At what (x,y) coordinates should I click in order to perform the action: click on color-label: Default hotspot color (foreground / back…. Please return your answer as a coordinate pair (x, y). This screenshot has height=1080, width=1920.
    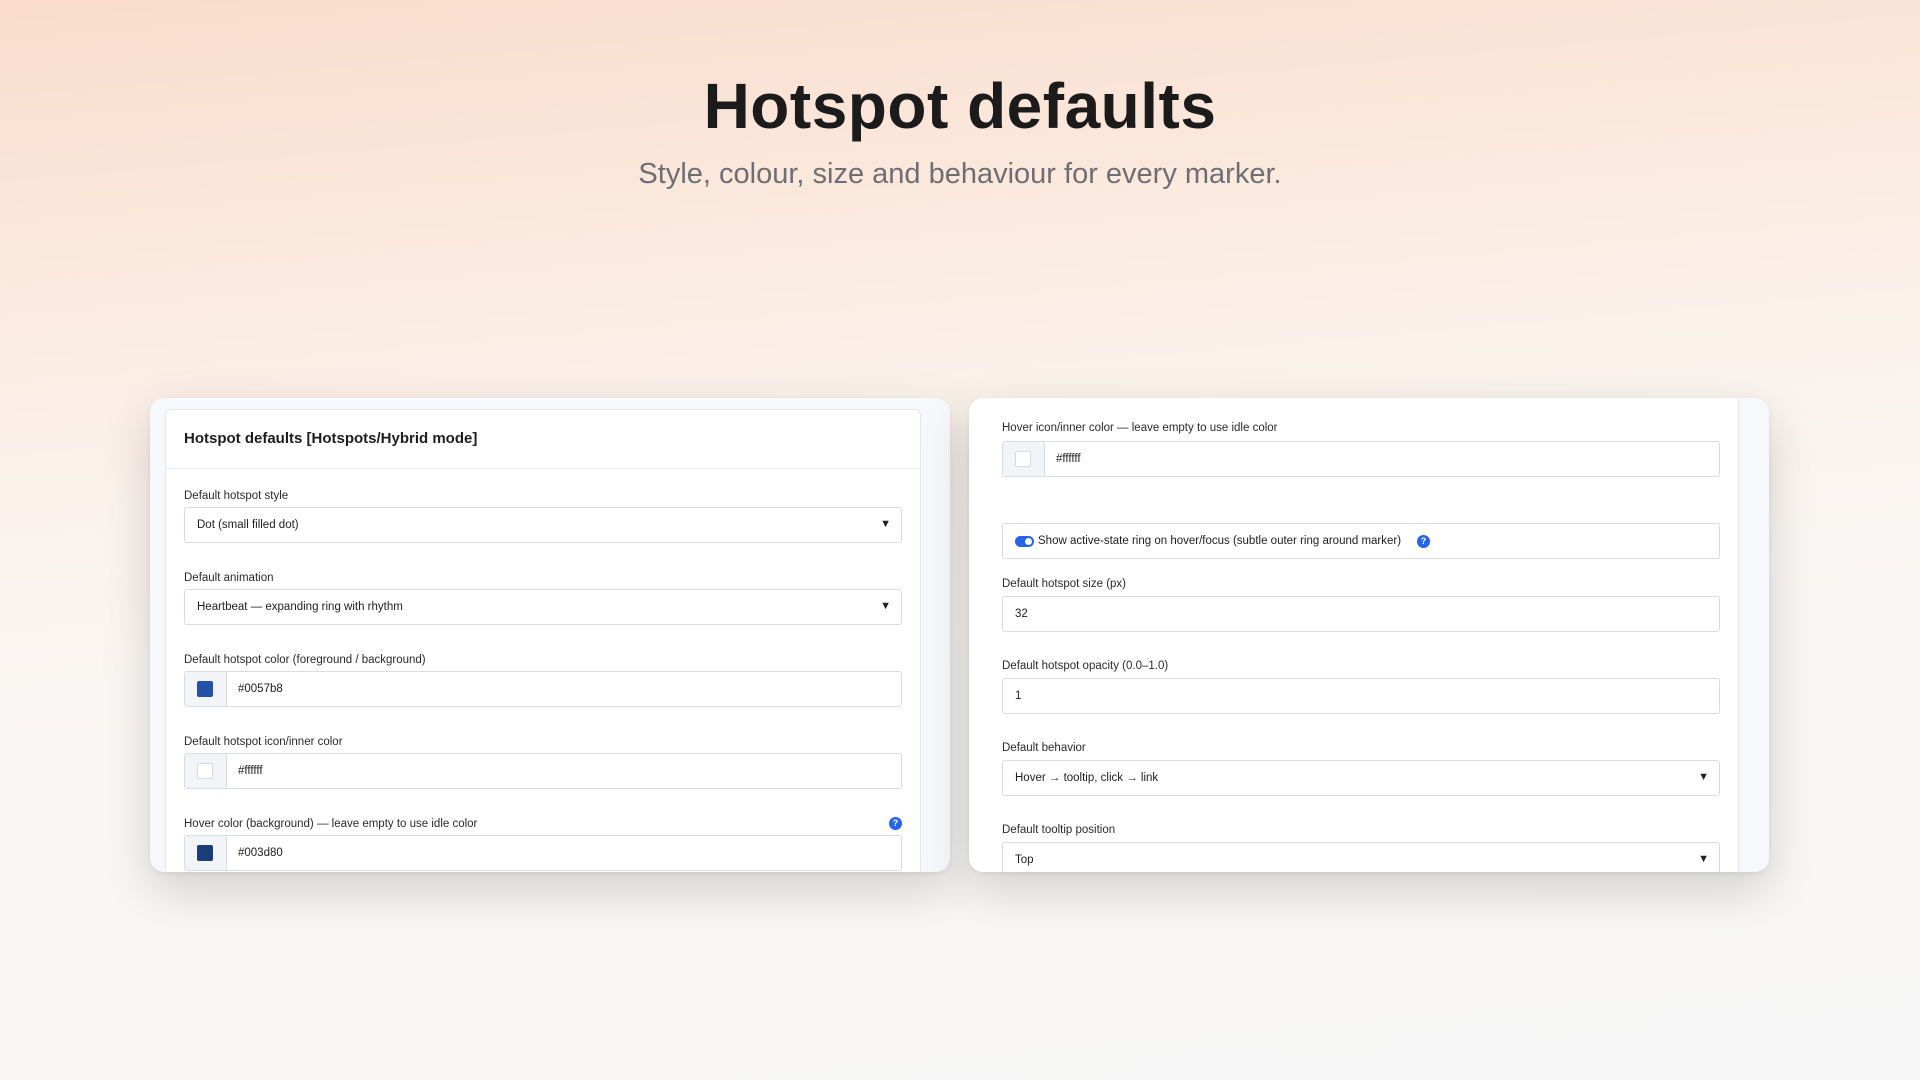
    Looking at the image, I should click on (305, 660).